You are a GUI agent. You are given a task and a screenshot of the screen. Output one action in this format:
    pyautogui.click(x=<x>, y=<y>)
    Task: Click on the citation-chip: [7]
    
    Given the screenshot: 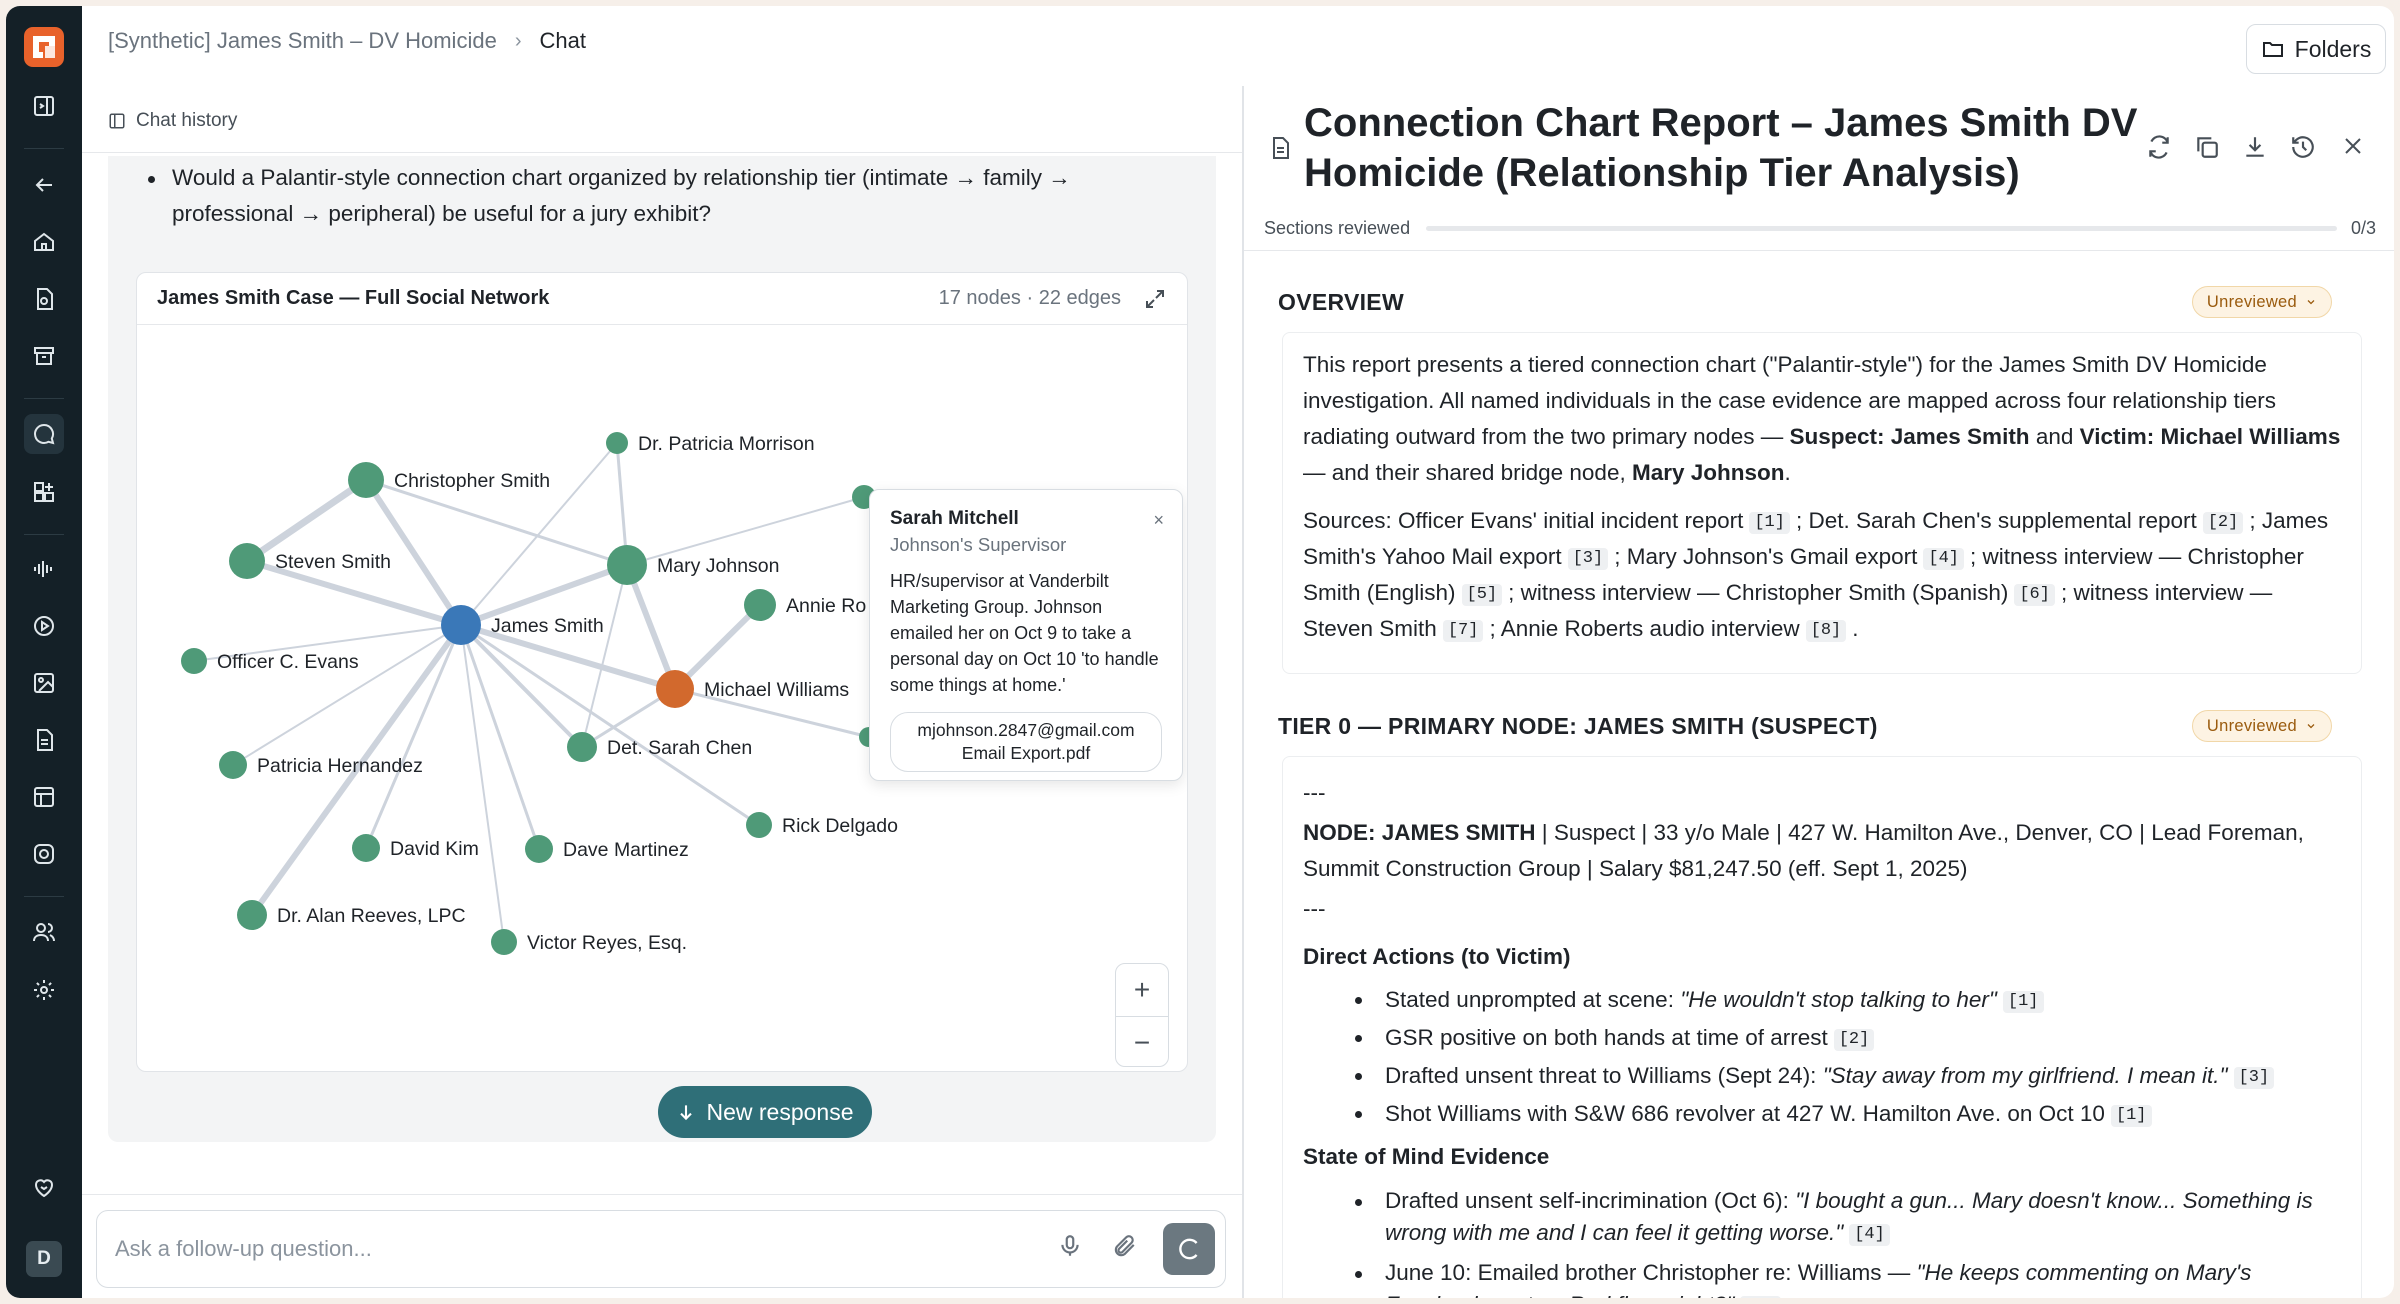 What is the action you would take?
    pyautogui.click(x=1463, y=631)
    